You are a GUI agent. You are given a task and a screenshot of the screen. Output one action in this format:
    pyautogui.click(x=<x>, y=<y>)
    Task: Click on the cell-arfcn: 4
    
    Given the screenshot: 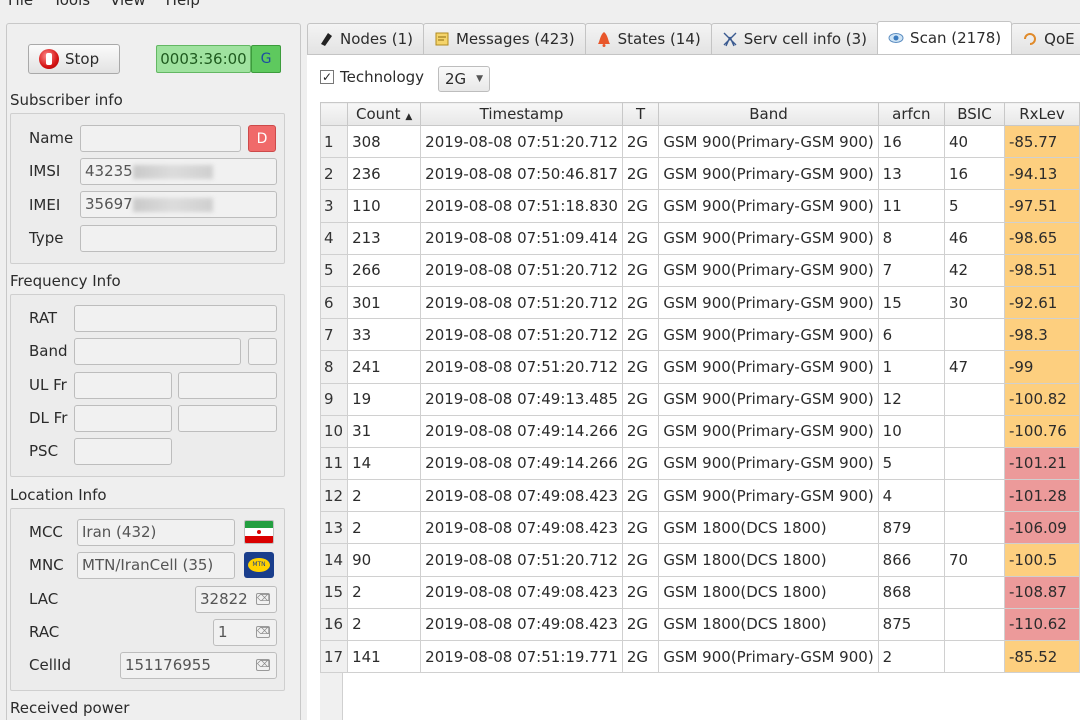 What is the action you would take?
    pyautogui.click(x=911, y=496)
    